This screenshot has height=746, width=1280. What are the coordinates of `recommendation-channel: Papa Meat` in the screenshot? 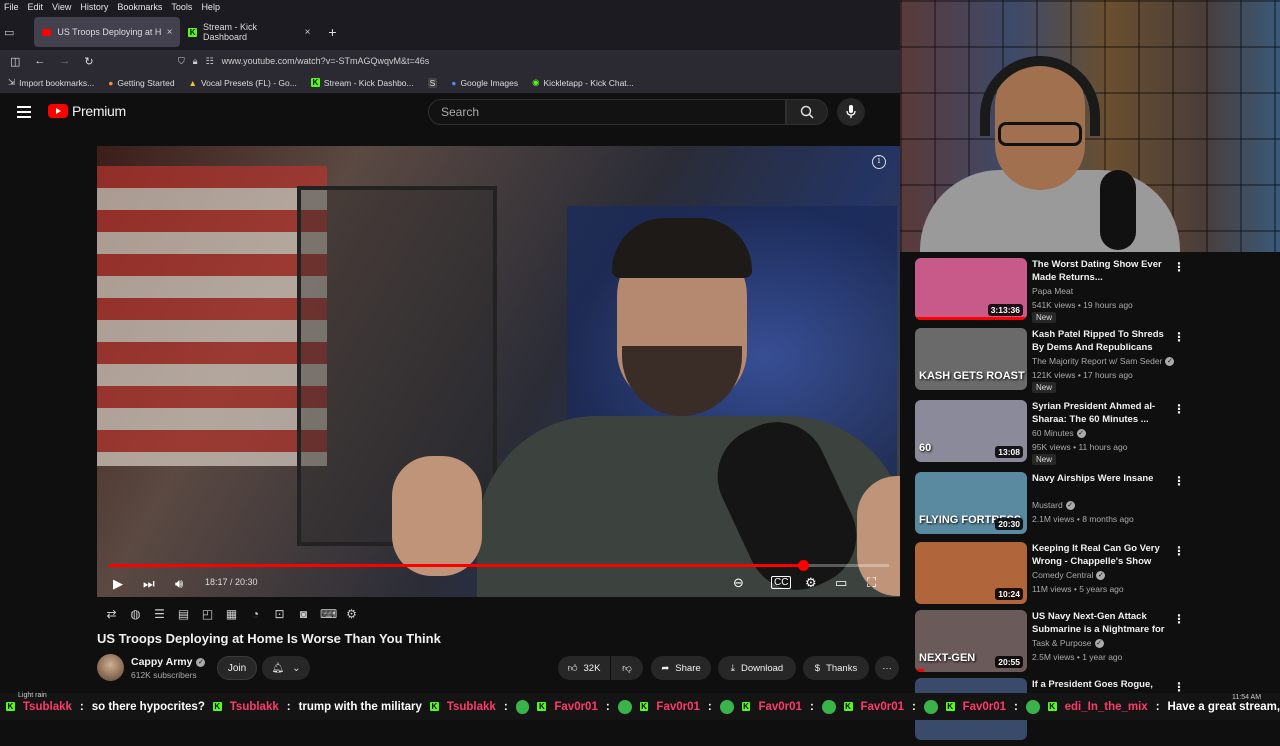 It's located at (1052, 291).